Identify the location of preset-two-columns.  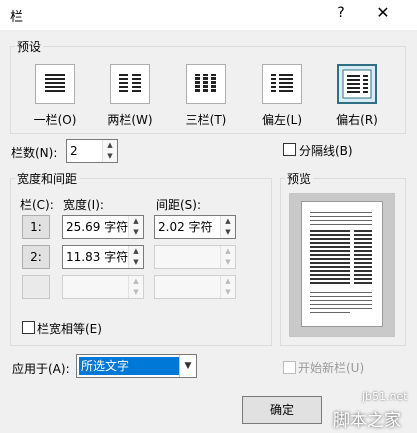
(130, 84).